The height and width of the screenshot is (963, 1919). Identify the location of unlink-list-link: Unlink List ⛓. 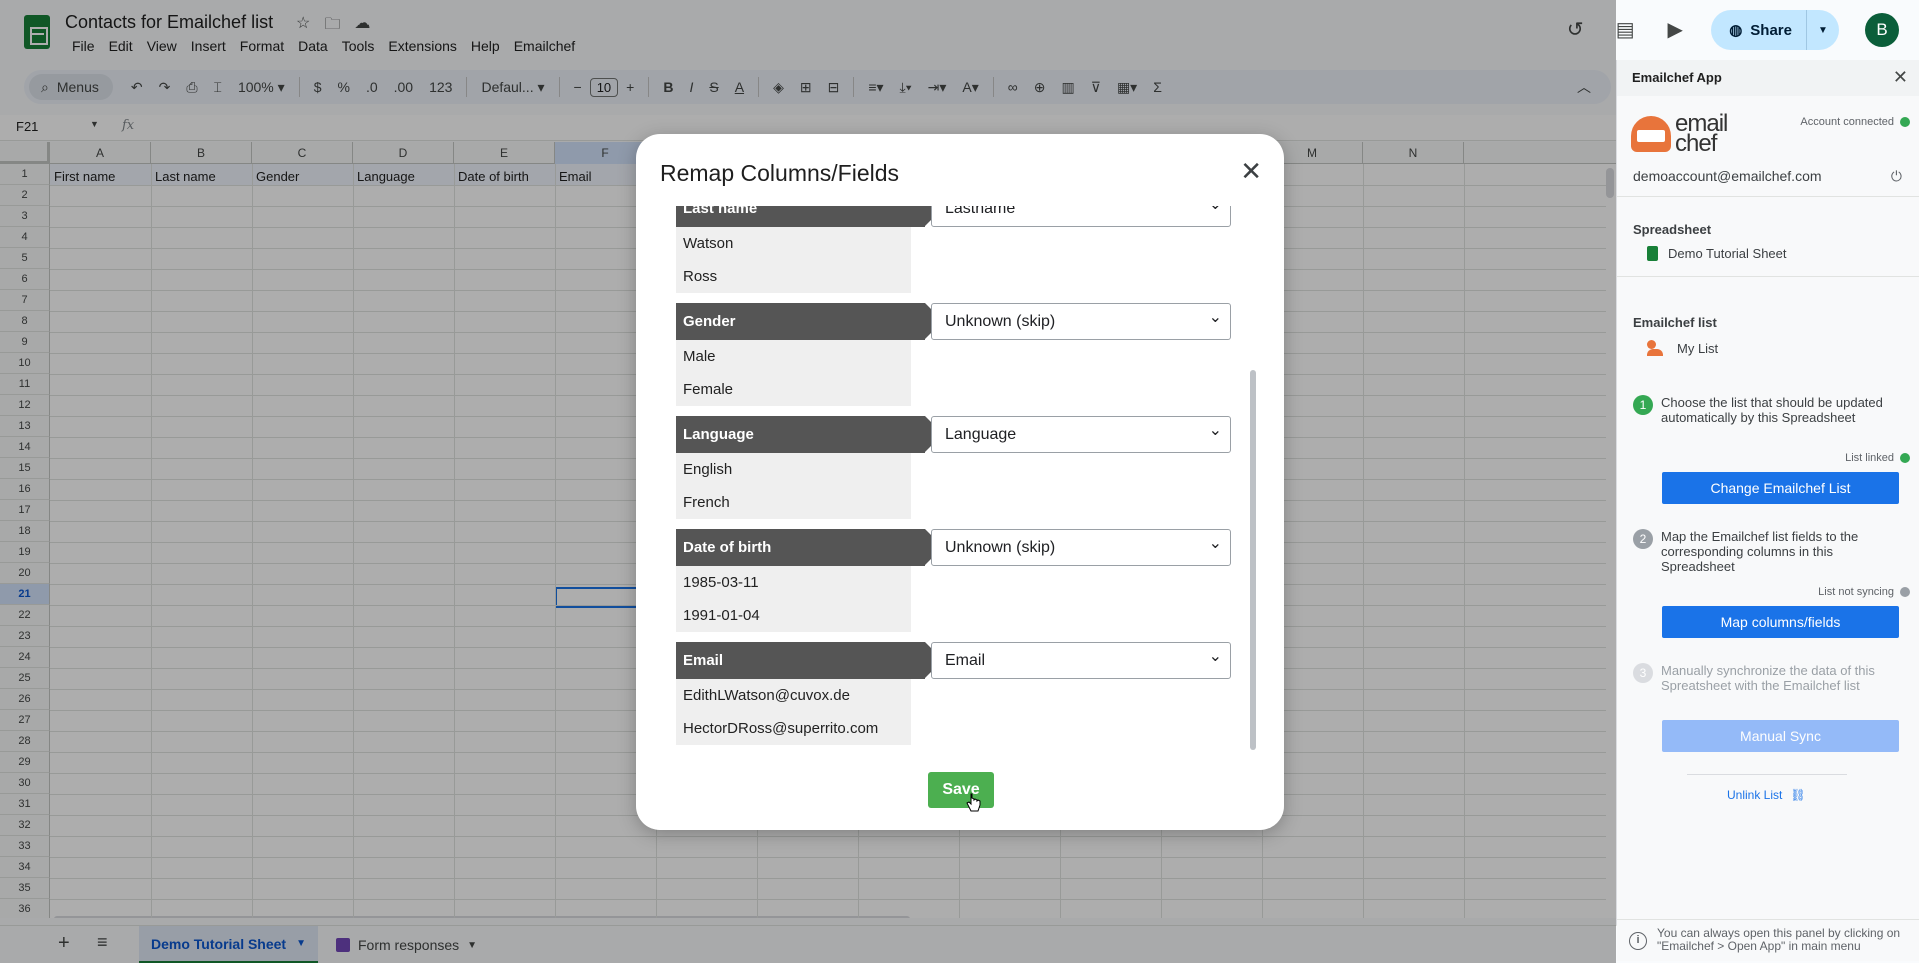
(1766, 795).